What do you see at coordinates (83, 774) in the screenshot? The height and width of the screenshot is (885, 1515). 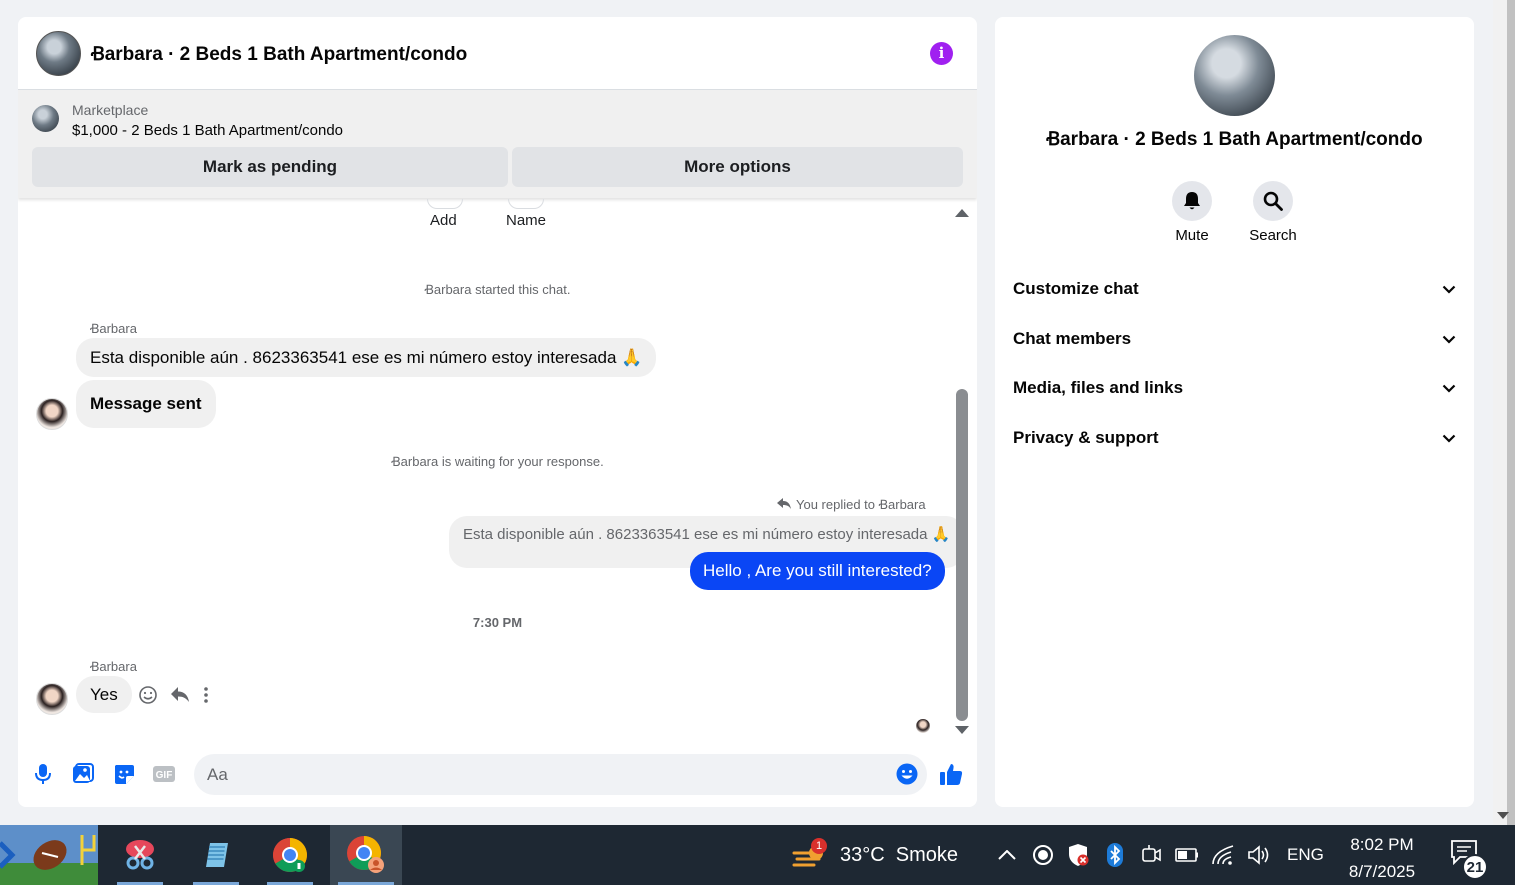 I see `photo-icon` at bounding box center [83, 774].